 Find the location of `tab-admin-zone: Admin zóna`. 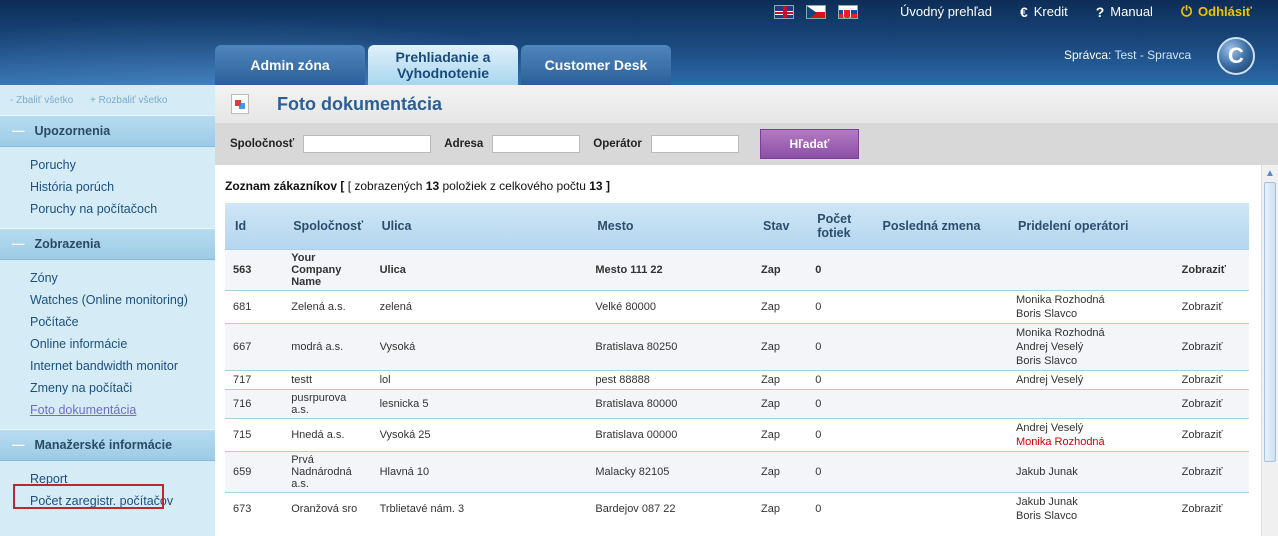

tab-admin-zone: Admin zóna is located at coordinates (290, 65).